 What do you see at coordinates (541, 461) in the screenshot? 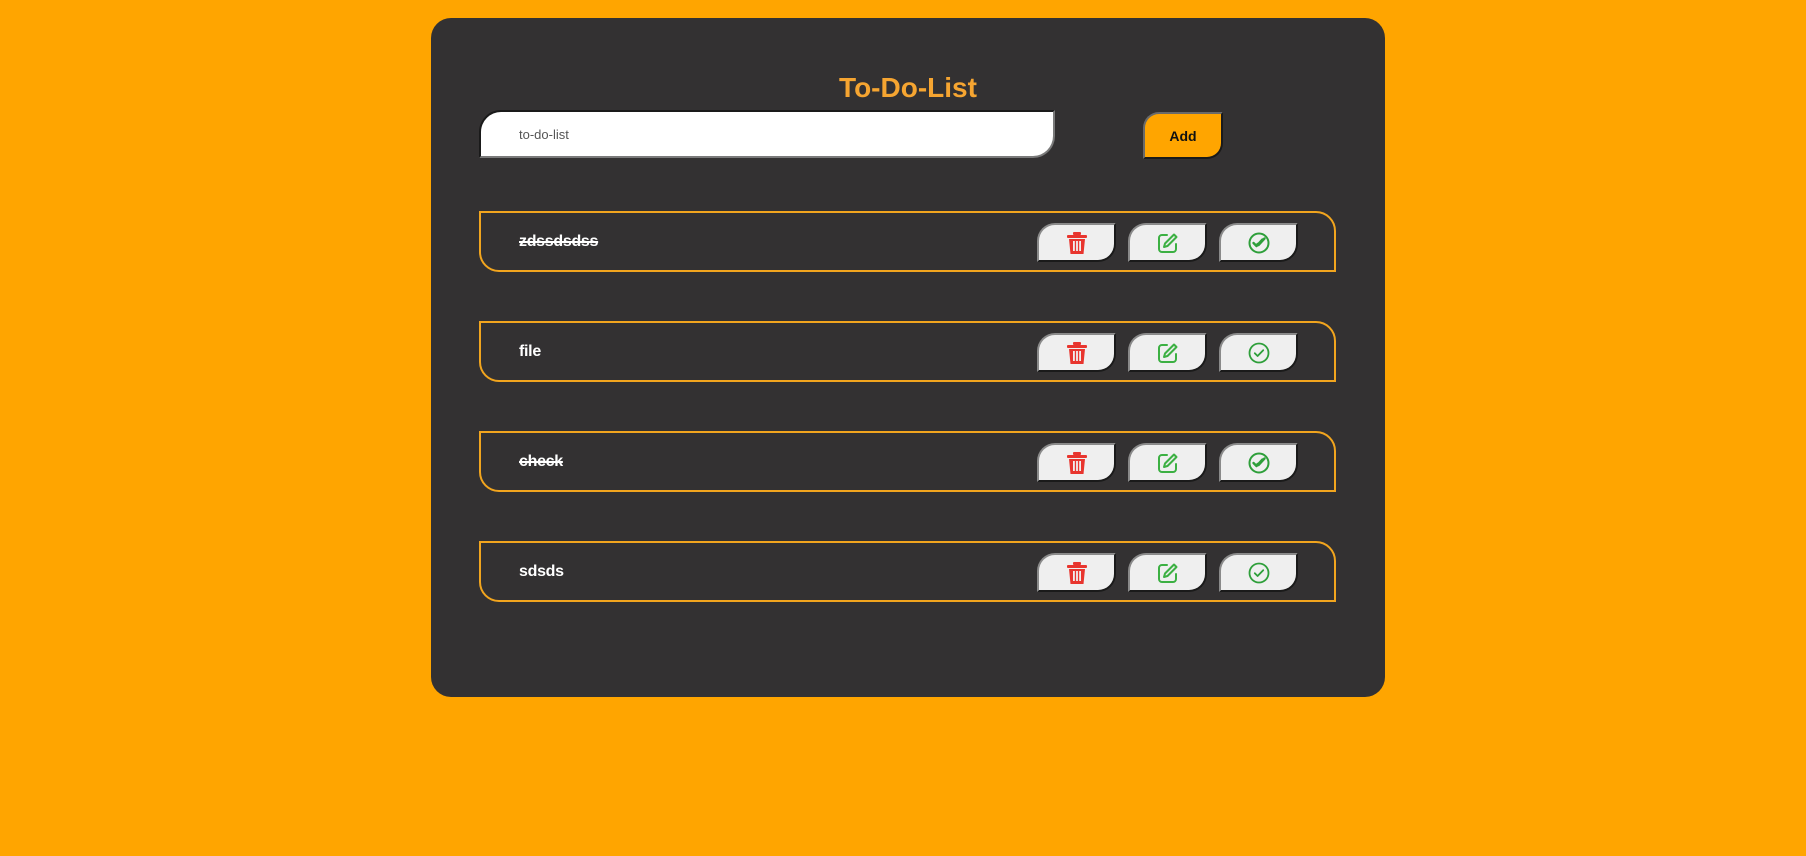
I see `task-text: check` at bounding box center [541, 461].